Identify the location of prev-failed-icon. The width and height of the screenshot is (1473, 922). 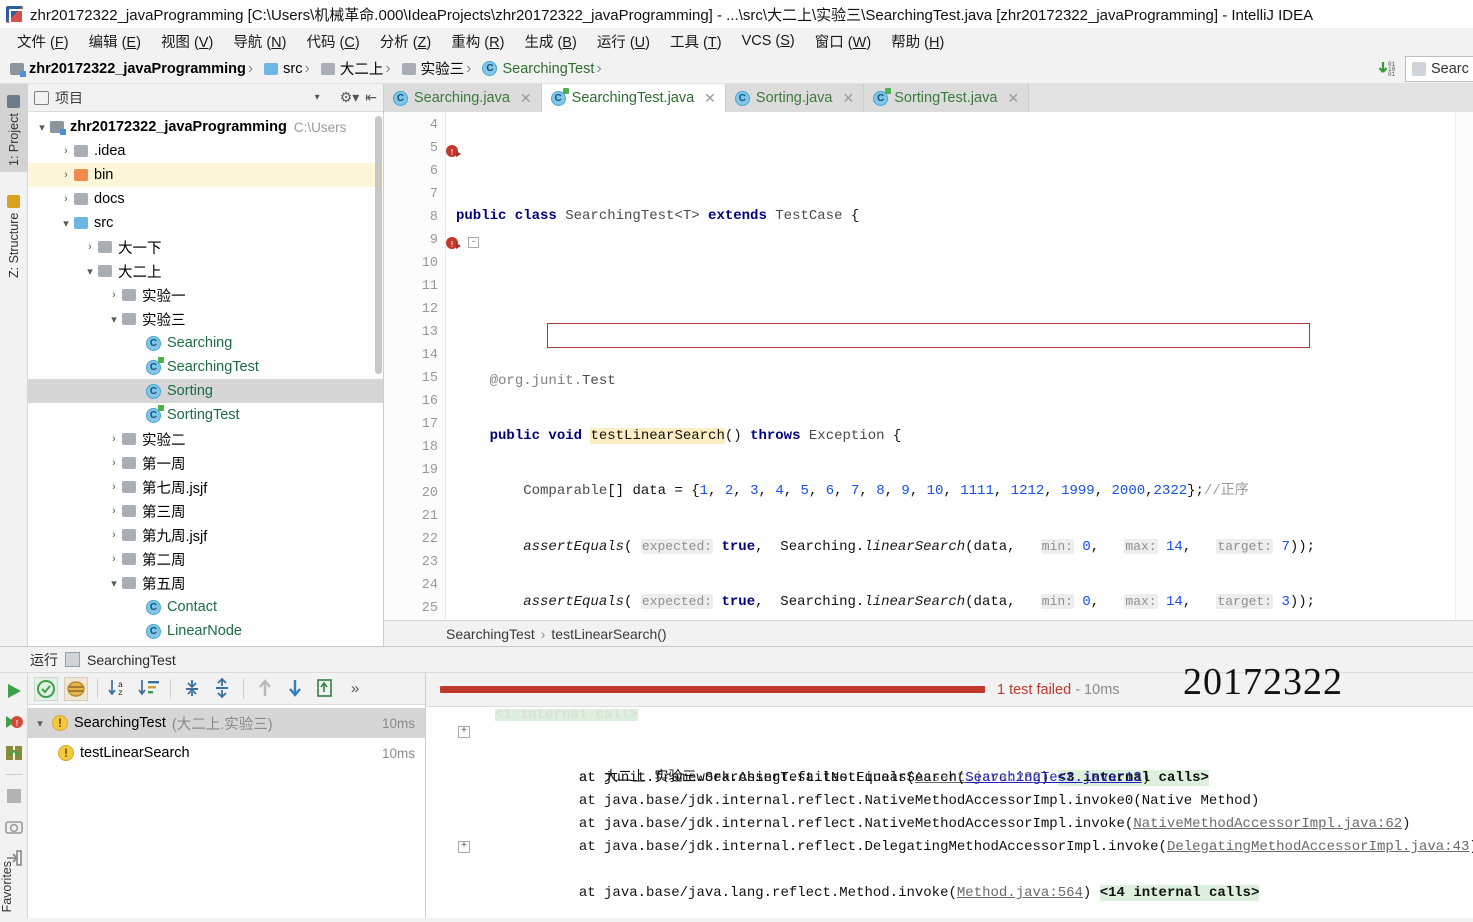
(265, 689).